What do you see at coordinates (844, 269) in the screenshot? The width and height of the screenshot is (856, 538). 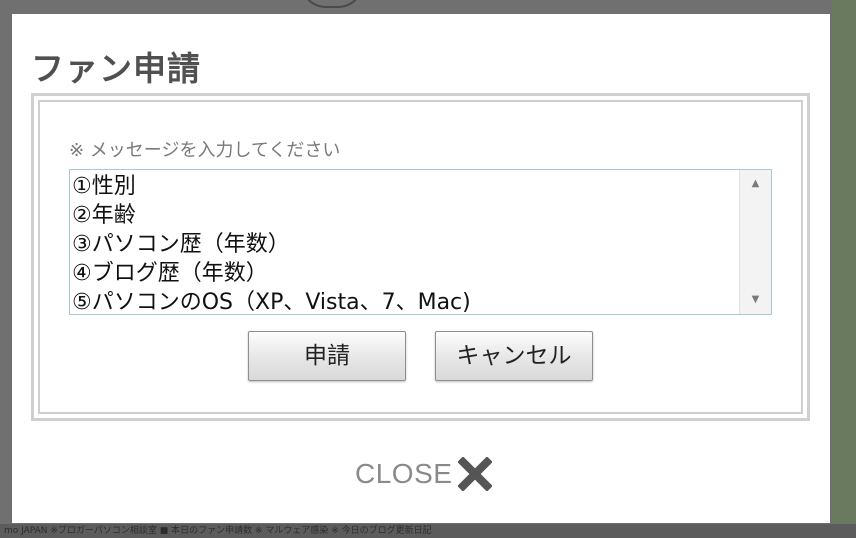 I see `background-sidebar` at bounding box center [844, 269].